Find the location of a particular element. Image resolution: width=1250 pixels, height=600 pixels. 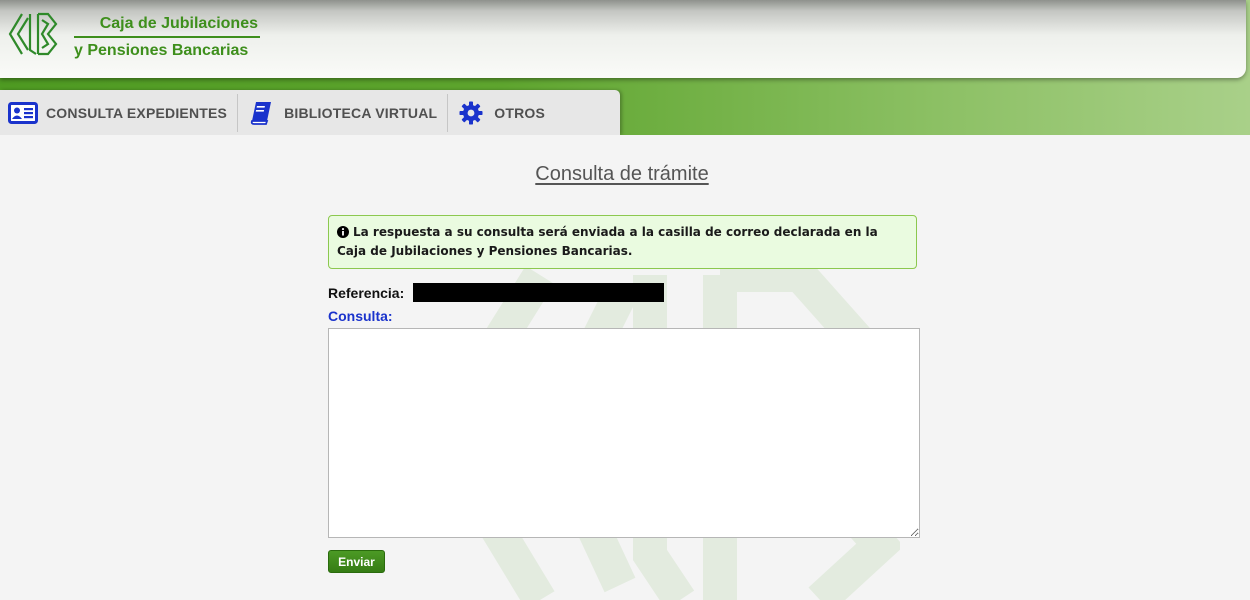

org-name-line2: y Pensiones Bancarias is located at coordinates (161, 50).